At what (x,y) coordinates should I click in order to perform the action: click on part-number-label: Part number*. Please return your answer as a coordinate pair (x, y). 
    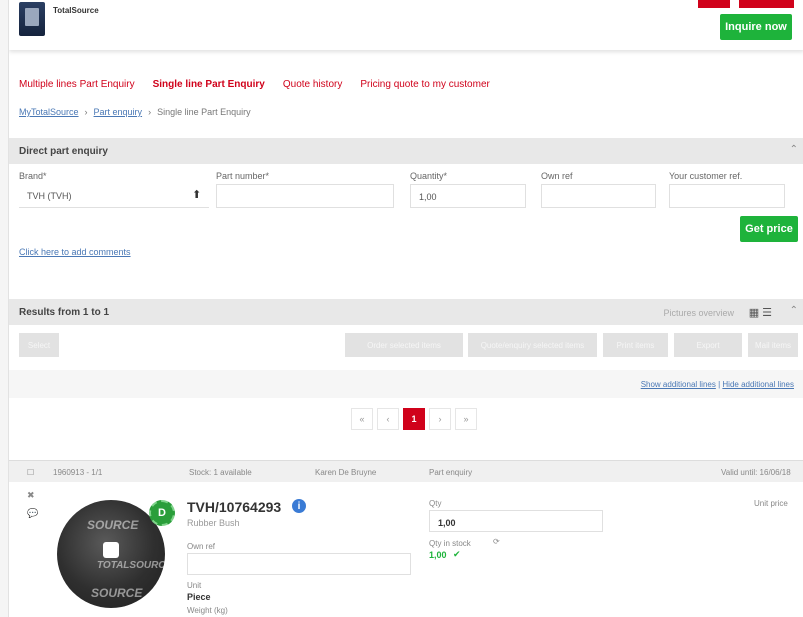
    Looking at the image, I should click on (243, 176).